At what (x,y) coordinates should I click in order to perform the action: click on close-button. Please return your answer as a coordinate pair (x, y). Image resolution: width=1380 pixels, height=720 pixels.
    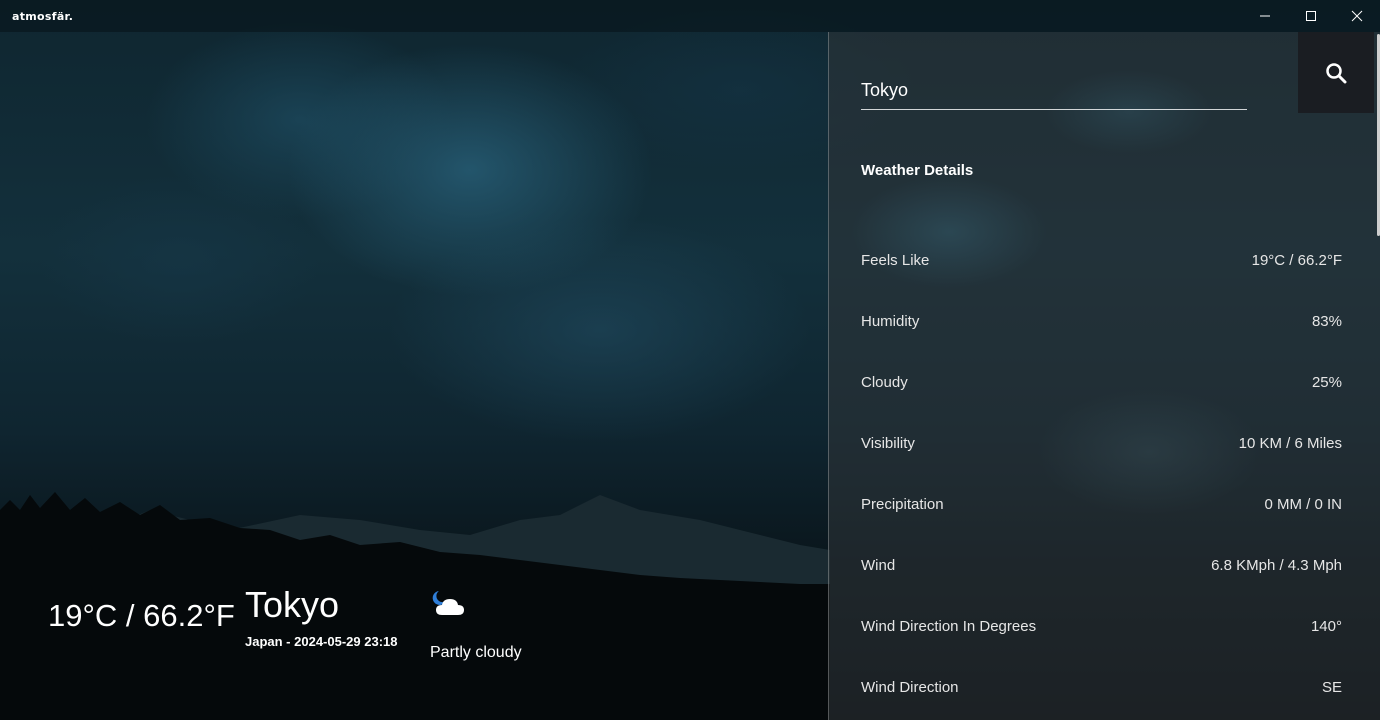
    Looking at the image, I should click on (1357, 16).